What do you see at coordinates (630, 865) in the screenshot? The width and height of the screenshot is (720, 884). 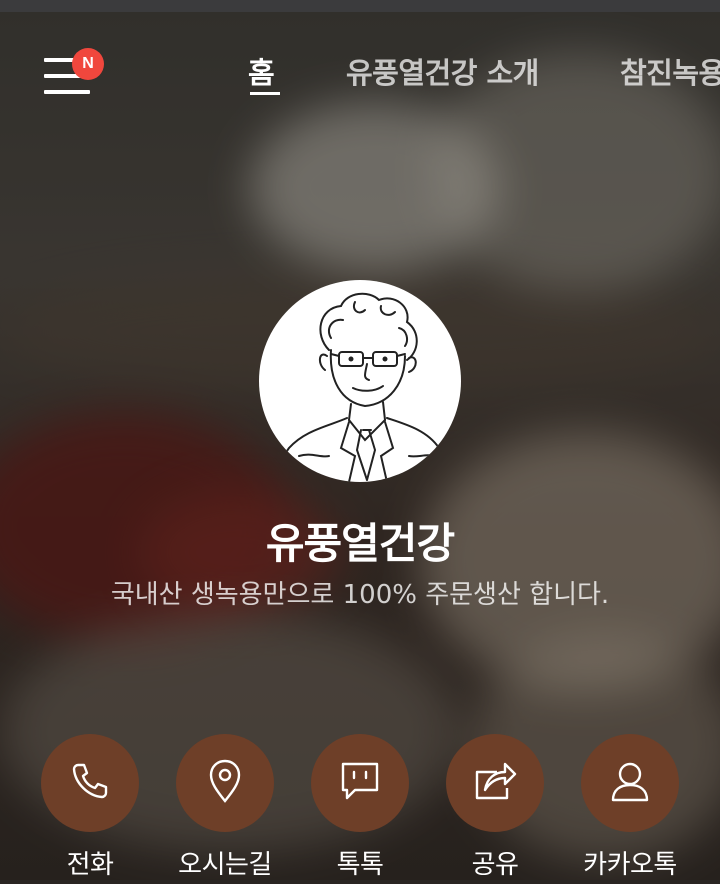 I see `kakaotalk-label: 카카오톡` at bounding box center [630, 865].